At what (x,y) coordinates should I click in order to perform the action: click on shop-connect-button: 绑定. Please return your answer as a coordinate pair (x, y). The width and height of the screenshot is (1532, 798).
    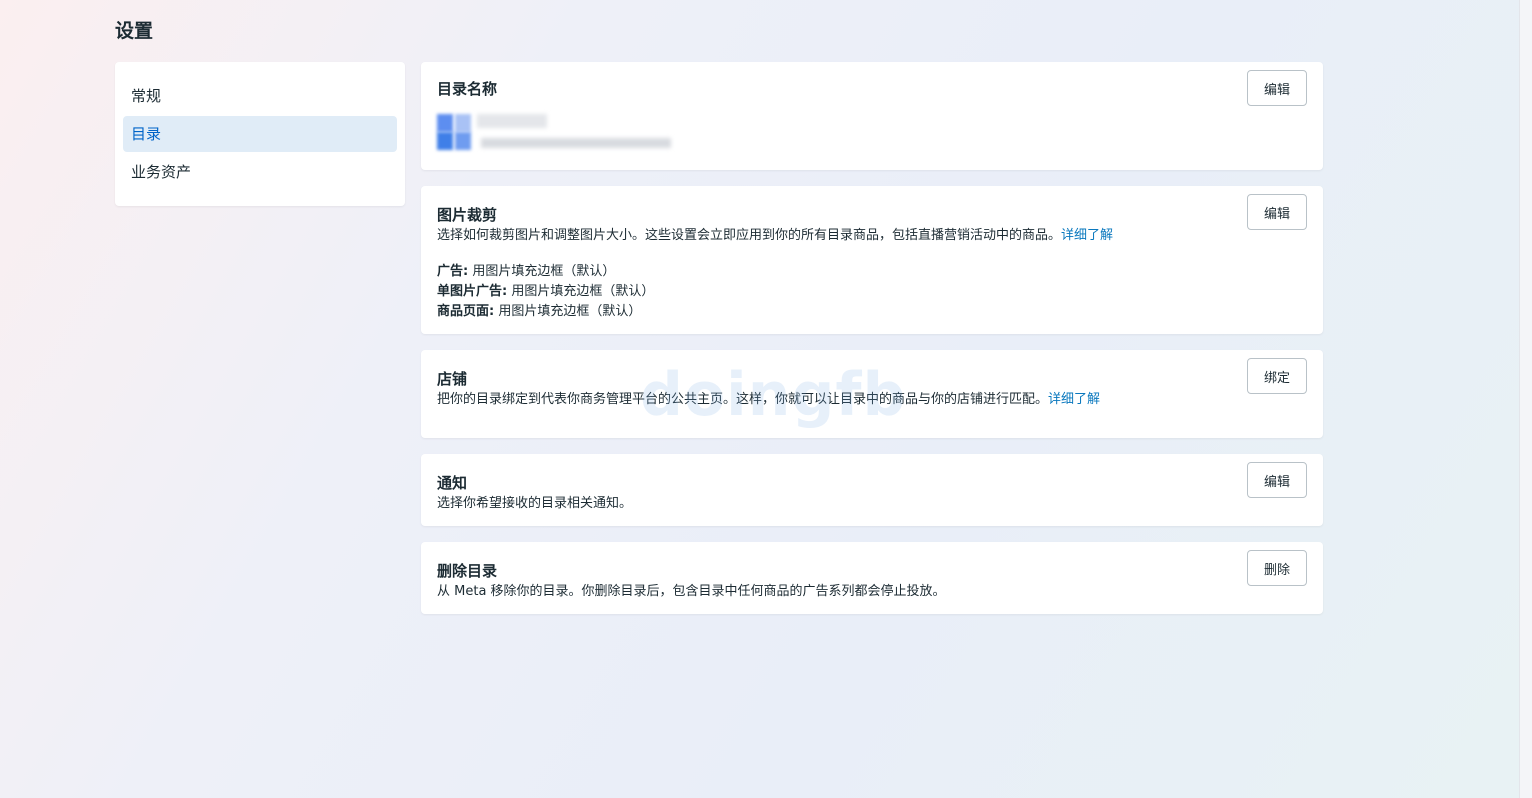
    Looking at the image, I should click on (1277, 376).